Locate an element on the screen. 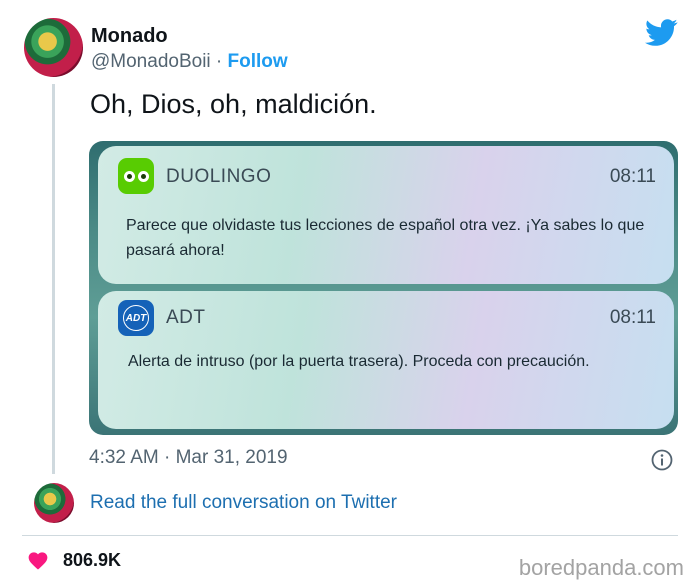  duolingo-owl-icon is located at coordinates (136, 176).